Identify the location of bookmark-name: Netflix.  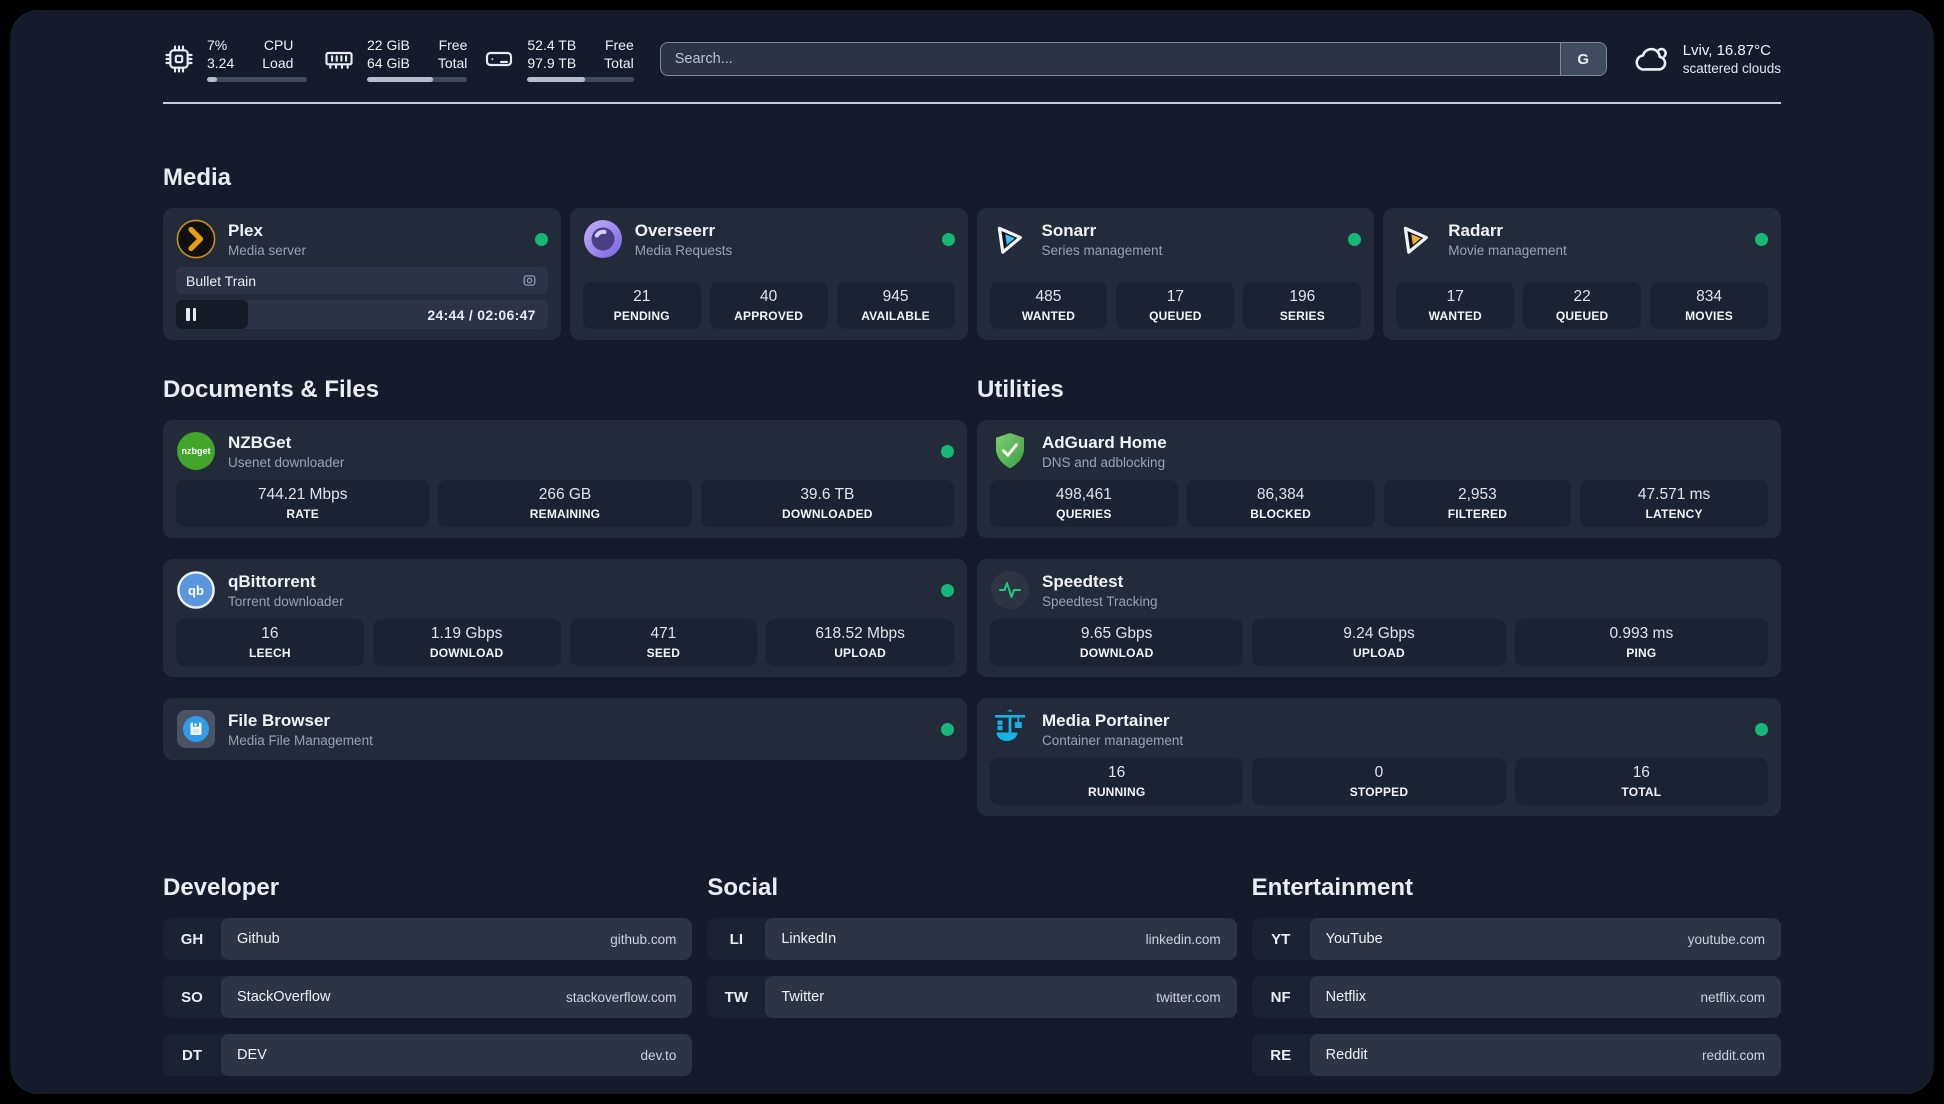
(1345, 997).